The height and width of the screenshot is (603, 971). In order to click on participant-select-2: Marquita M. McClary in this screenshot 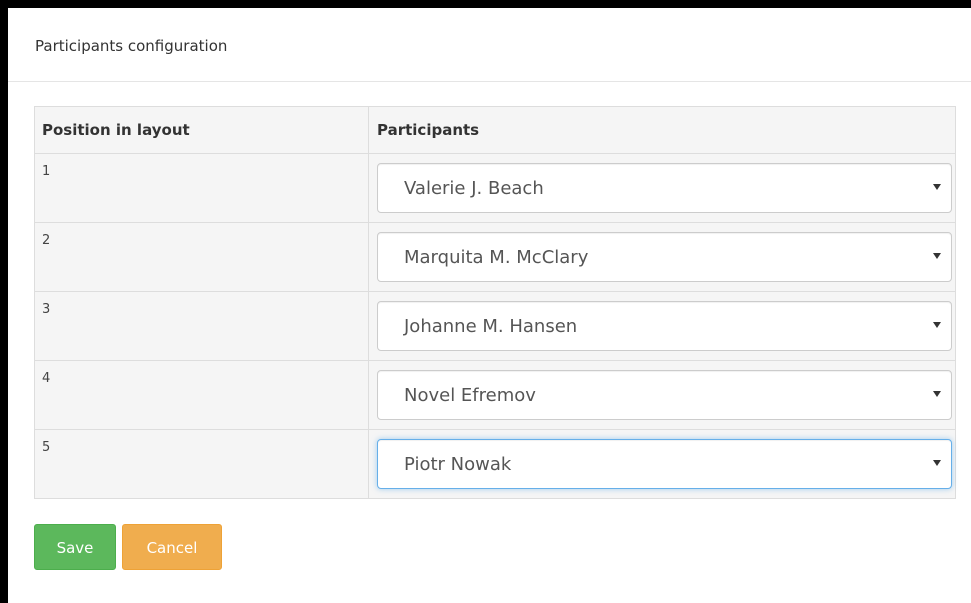, I will do `click(664, 257)`.